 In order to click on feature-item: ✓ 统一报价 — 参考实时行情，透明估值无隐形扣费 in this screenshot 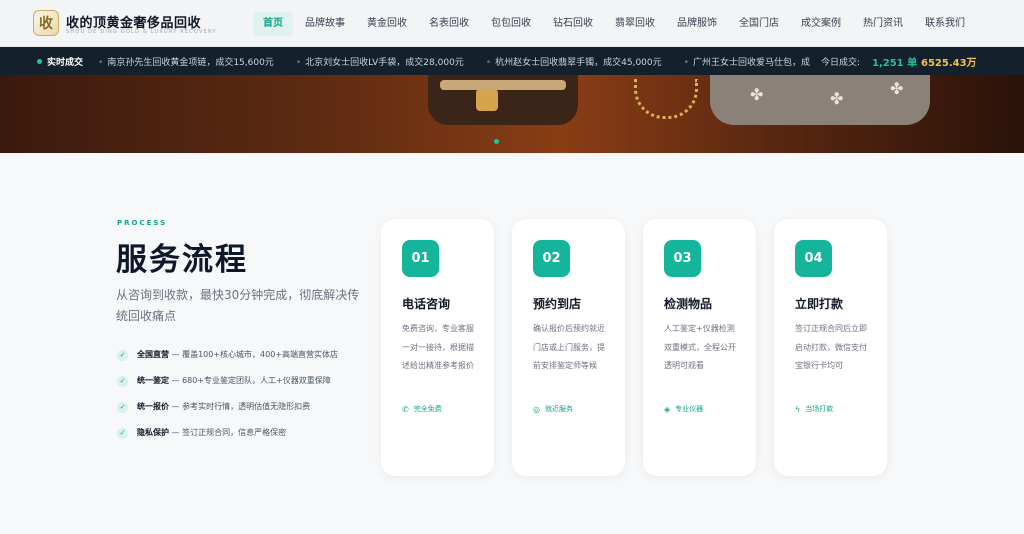, I will do `click(242, 407)`.